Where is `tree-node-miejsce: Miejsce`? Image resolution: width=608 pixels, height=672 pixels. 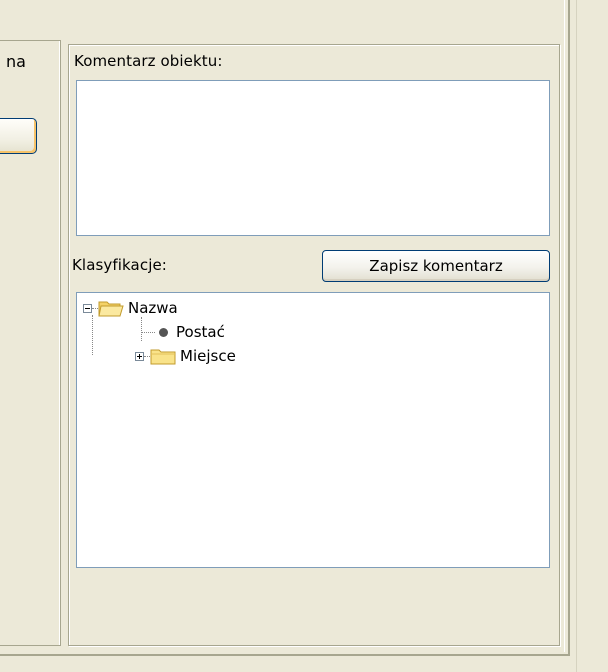 tree-node-miejsce: Miejsce is located at coordinates (185, 356).